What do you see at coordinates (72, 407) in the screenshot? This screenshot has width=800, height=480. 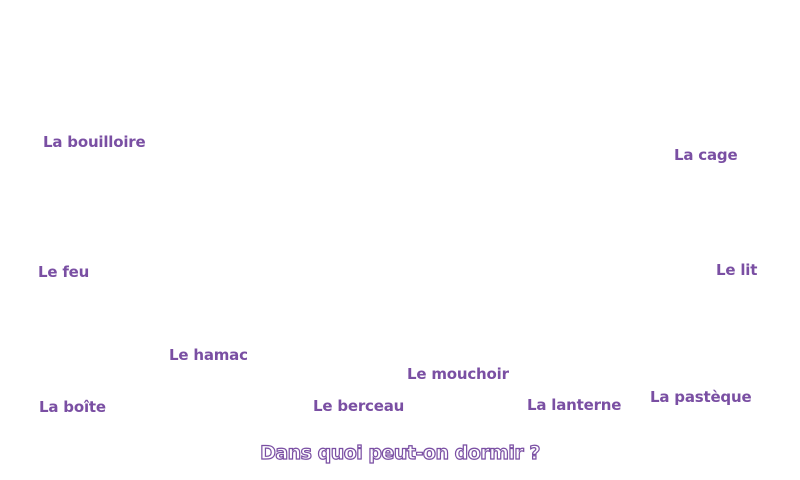 I see `word-option-boite: La boîte` at bounding box center [72, 407].